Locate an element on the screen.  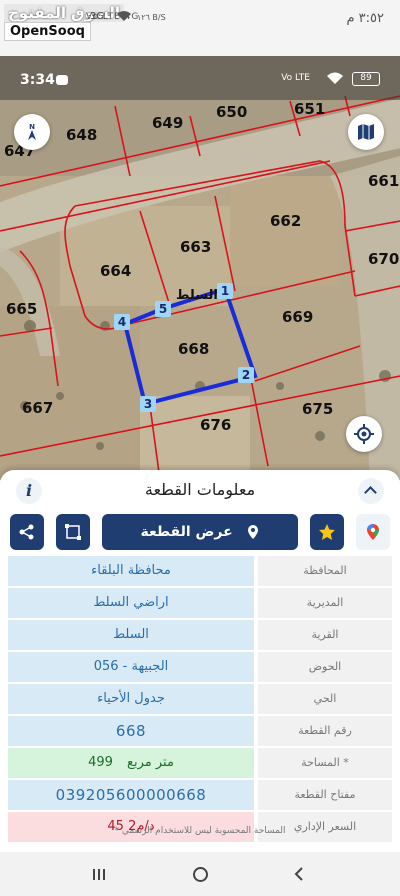
google-maps-button is located at coordinates (373, 532).